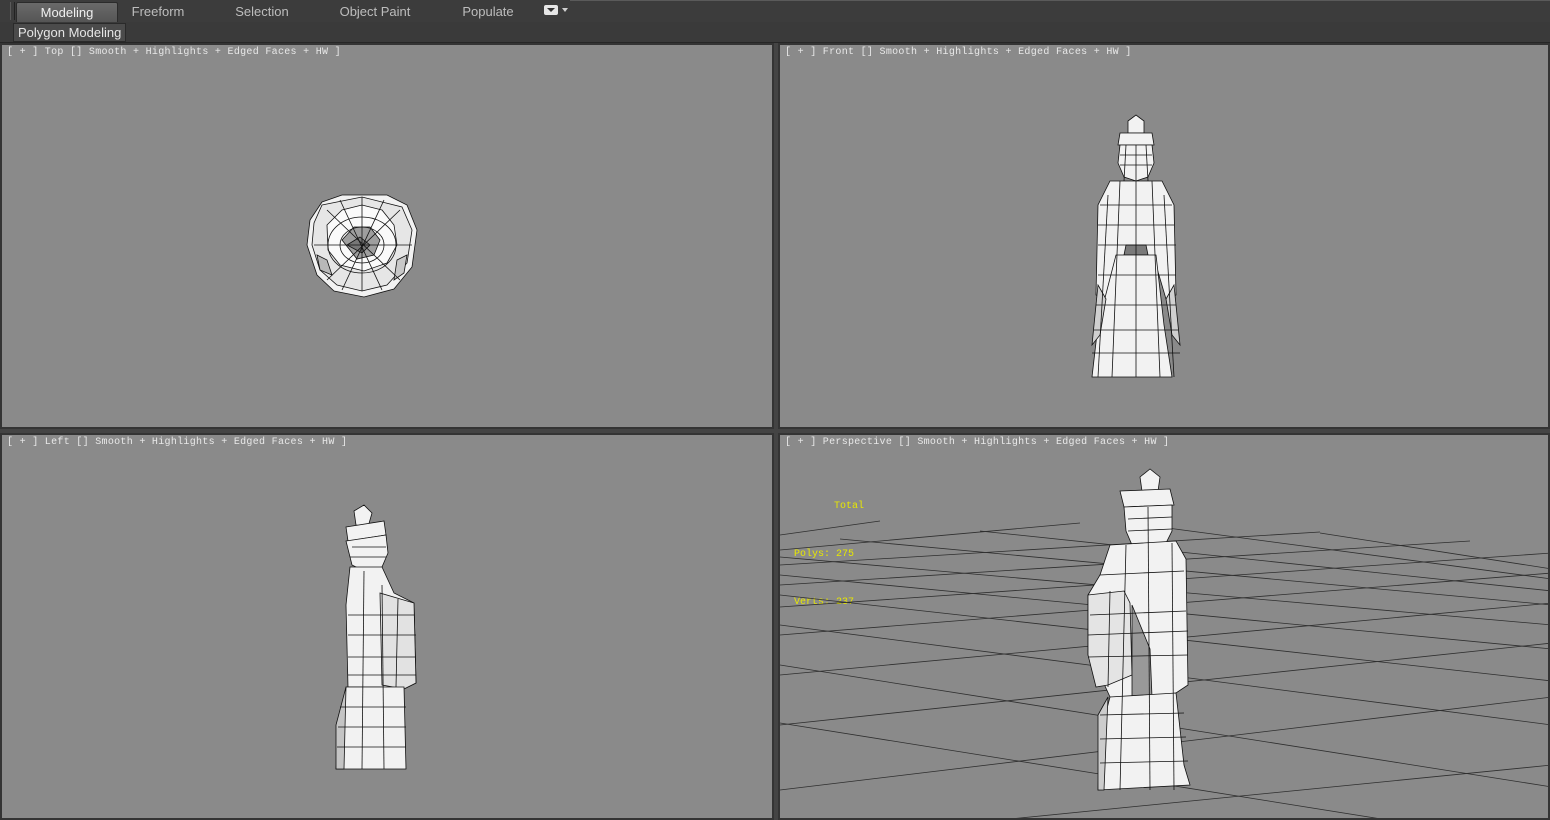 The width and height of the screenshot is (1550, 820). I want to click on tab-object-paint: Object Paint, so click(375, 11).